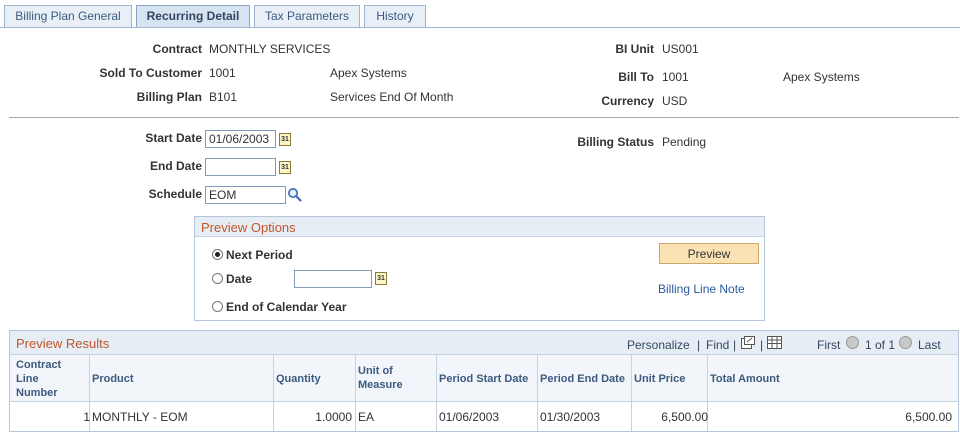 Image resolution: width=960 pixels, height=438 pixels. I want to click on col-line-text-c: Number, so click(37, 393).